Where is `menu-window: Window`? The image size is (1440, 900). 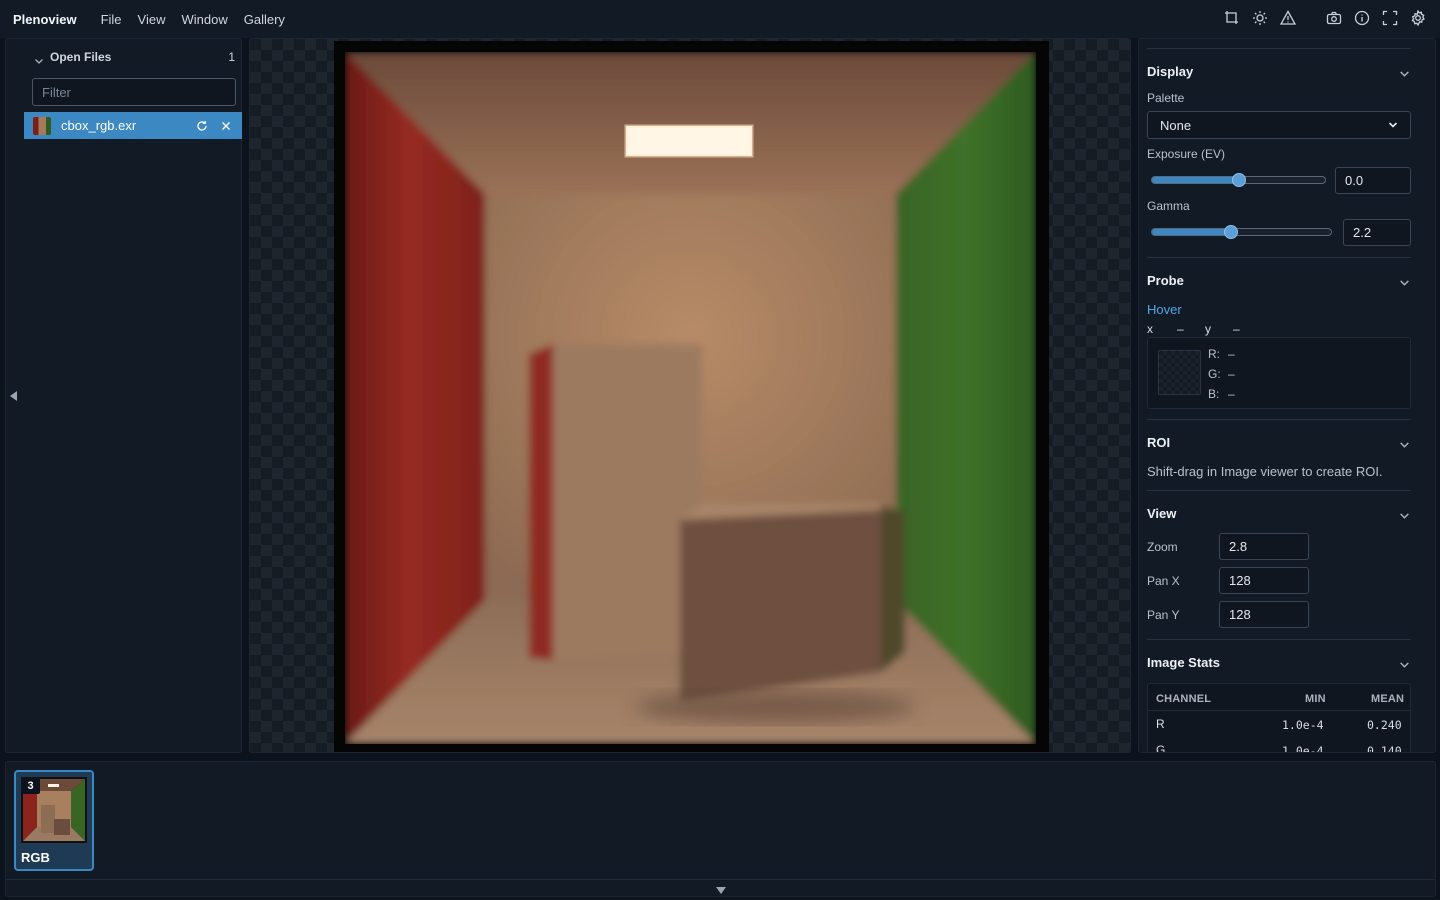
menu-window: Window is located at coordinates (204, 19).